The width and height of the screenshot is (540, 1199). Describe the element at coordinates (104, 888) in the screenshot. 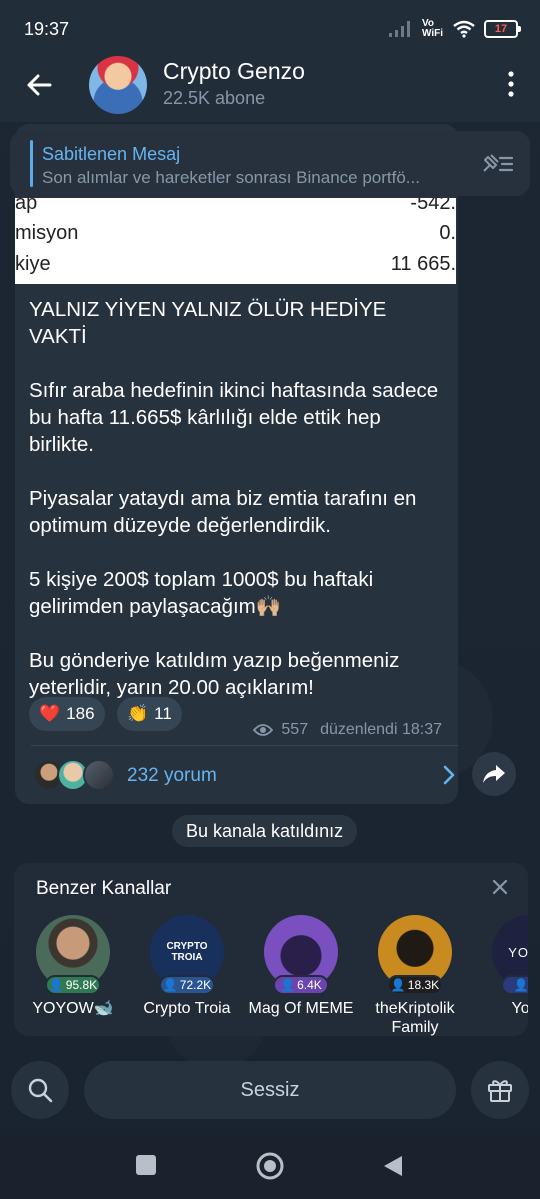

I see `similar-channels-title: Benzer Kanallar` at that location.